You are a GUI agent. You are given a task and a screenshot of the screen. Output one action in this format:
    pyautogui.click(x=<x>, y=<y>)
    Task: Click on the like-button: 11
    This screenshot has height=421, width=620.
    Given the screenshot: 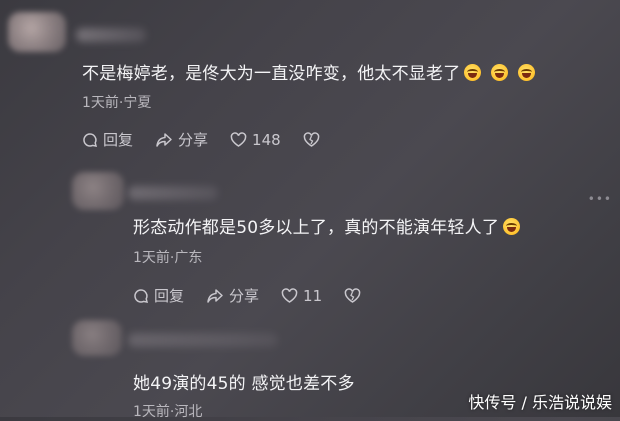 What is the action you would take?
    pyautogui.click(x=301, y=296)
    